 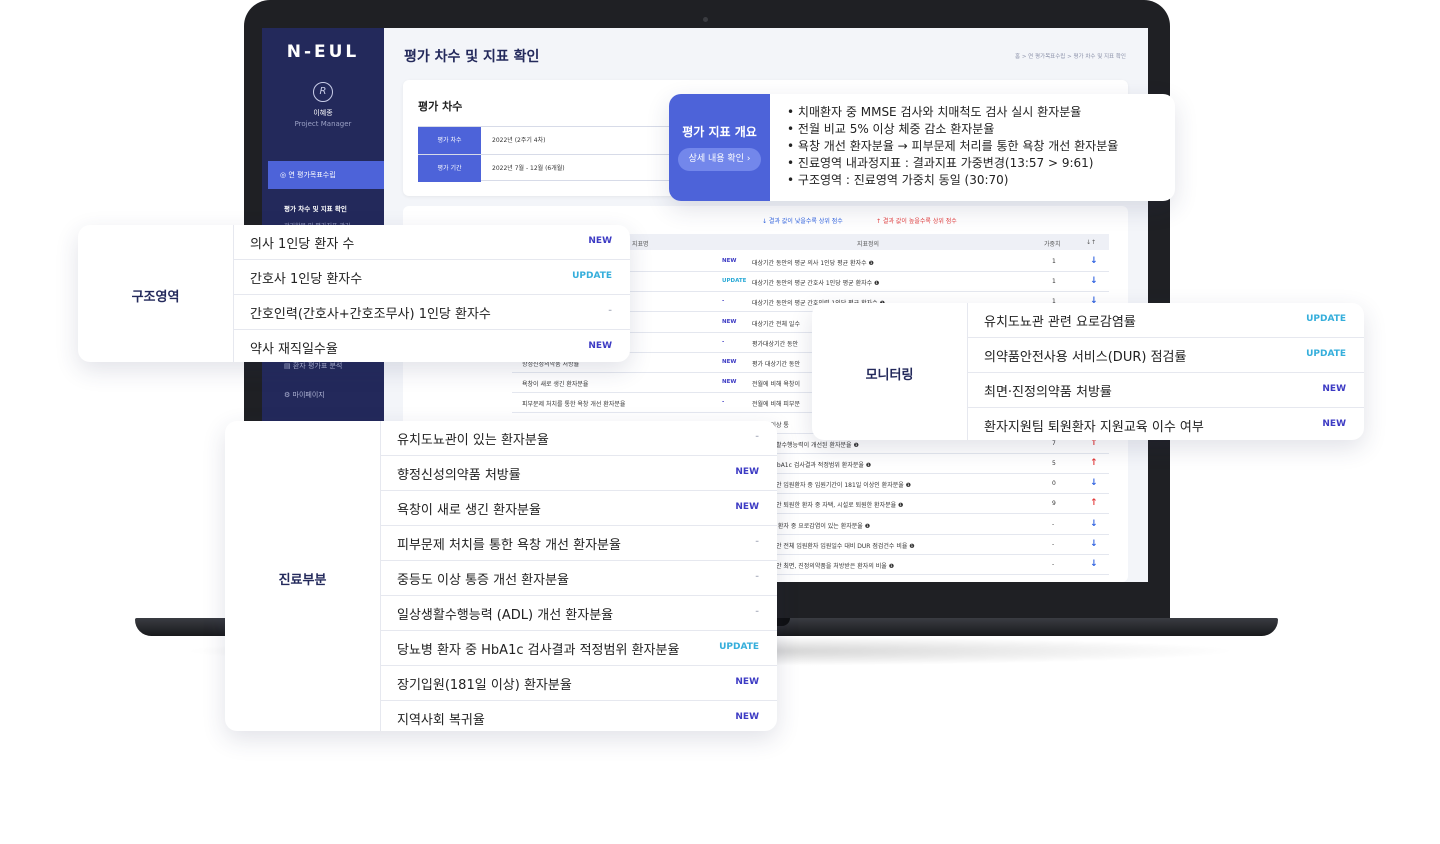 I want to click on indicator-name: 간호인력(간호사+간호조무사) 1인당 환자수, so click(x=370, y=314).